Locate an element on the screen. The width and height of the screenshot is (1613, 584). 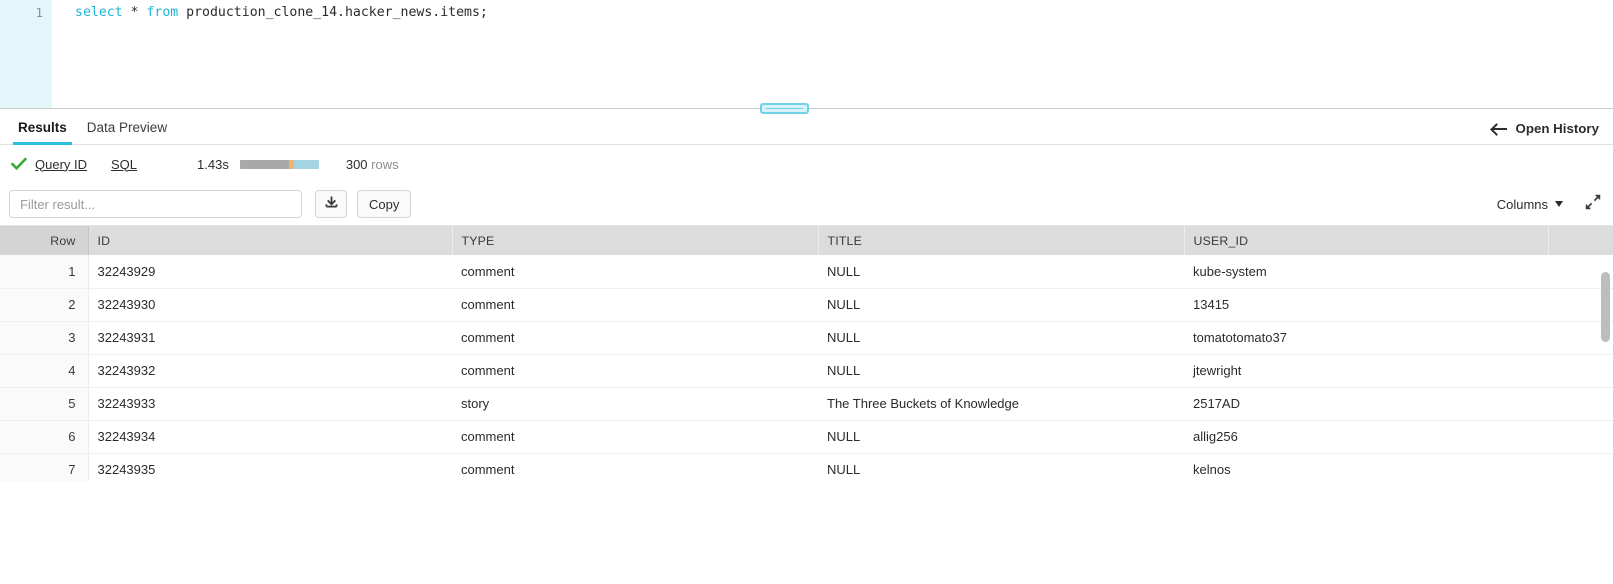
open-history-button: Open History is located at coordinates (1545, 128).